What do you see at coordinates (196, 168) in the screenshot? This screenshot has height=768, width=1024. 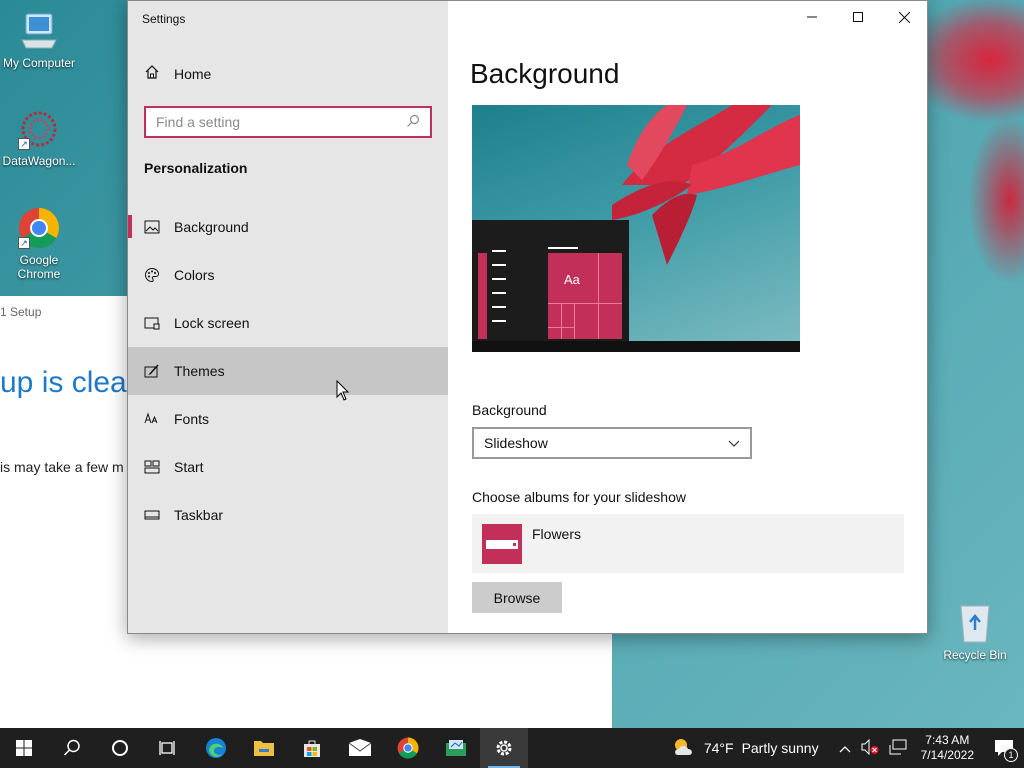 I see `section-heading: Personalization` at bounding box center [196, 168].